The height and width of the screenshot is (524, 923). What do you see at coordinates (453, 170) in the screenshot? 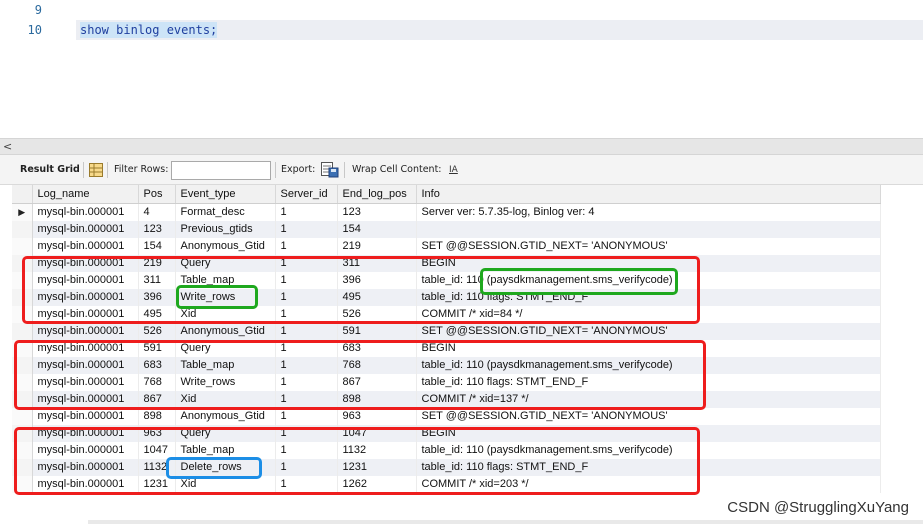
I see `wrap-cell-icon: IA` at bounding box center [453, 170].